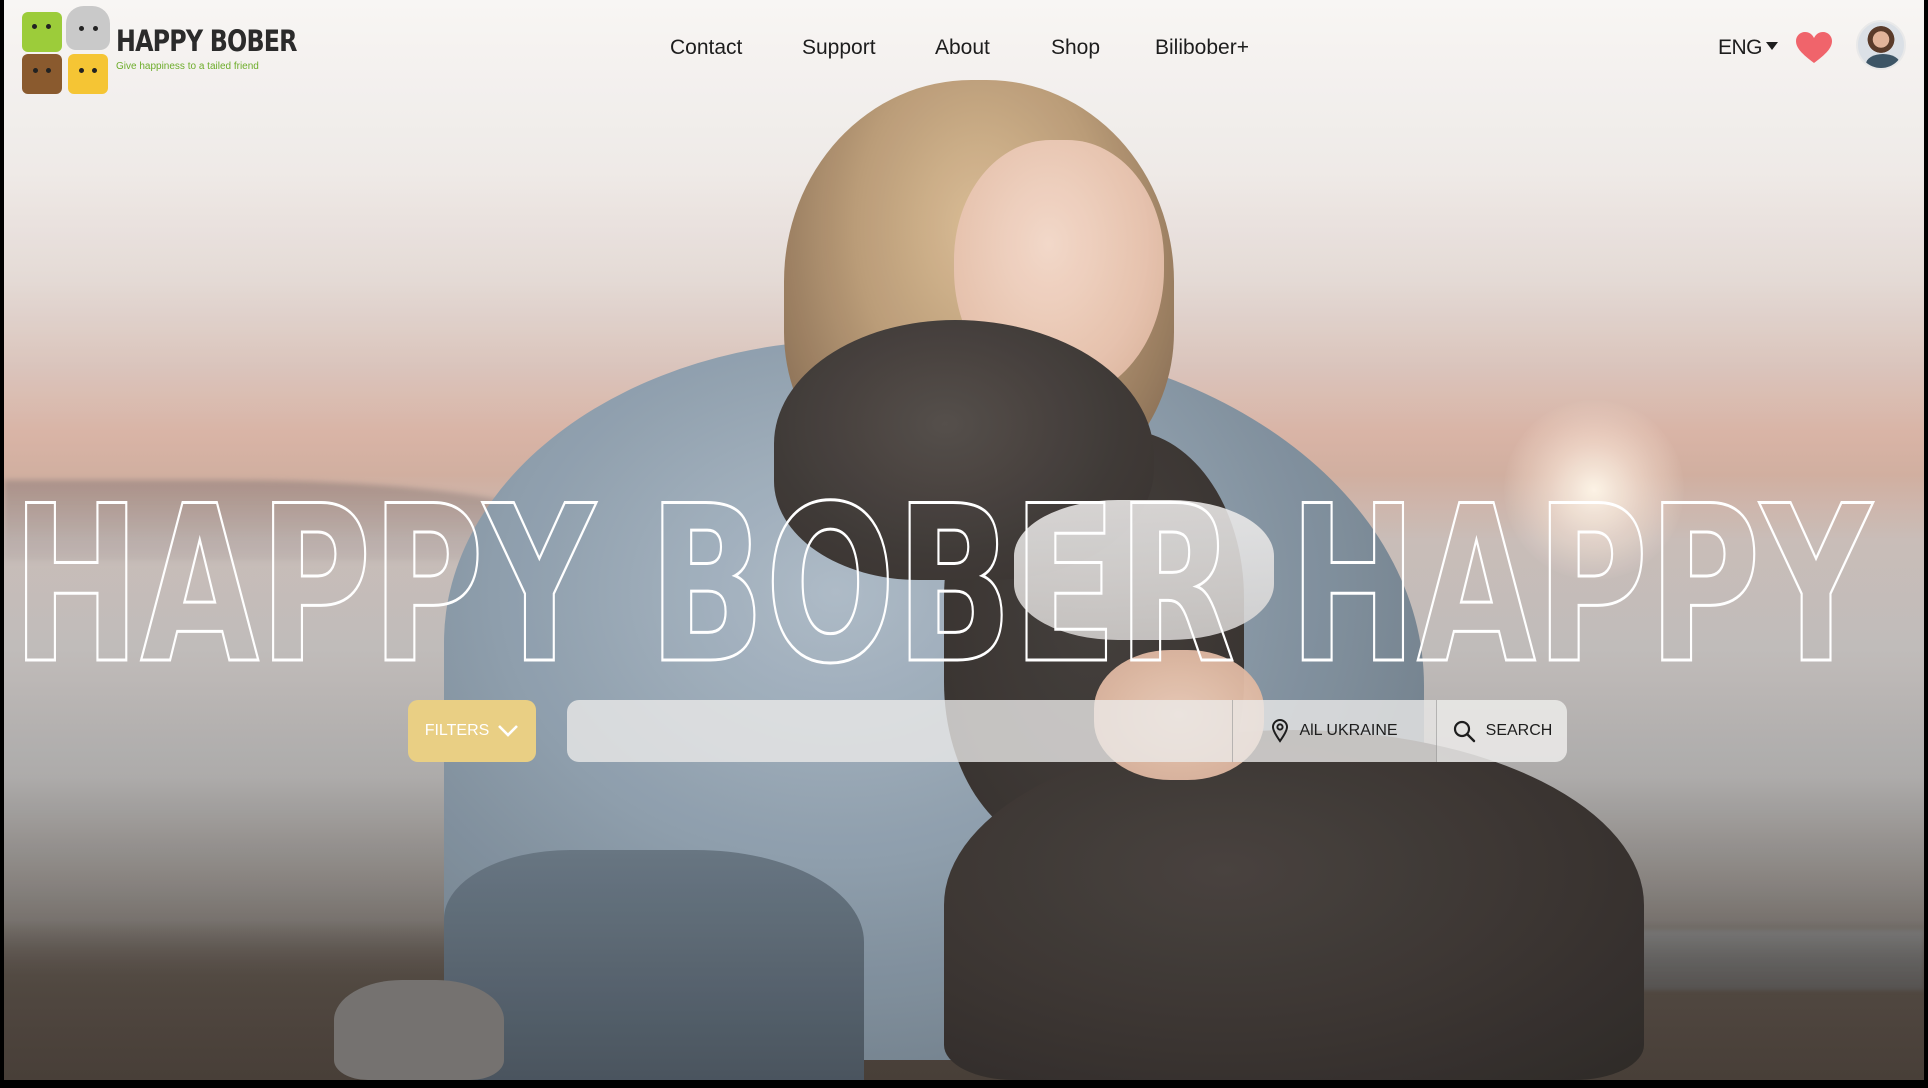  Describe the element at coordinates (1740, 47) in the screenshot. I see `language-label: ENG` at that location.